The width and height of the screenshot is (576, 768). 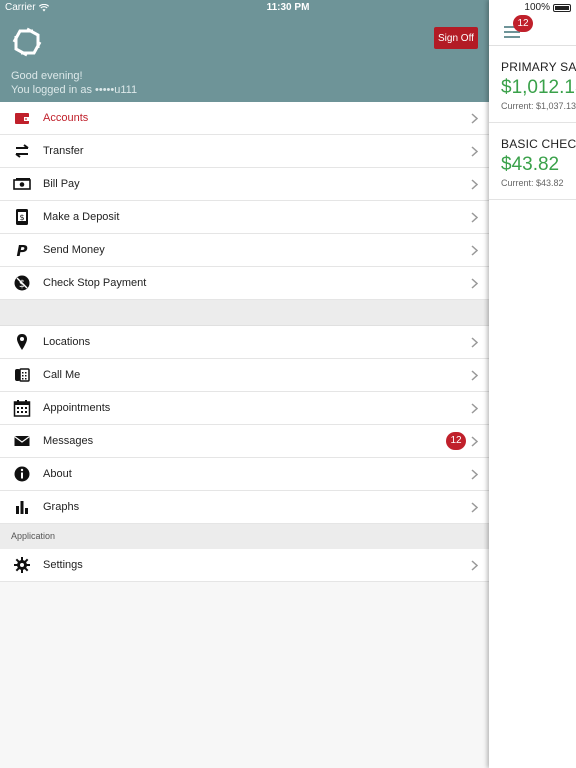 What do you see at coordinates (81, 217) in the screenshot?
I see `menu-label: Make a Deposit` at bounding box center [81, 217].